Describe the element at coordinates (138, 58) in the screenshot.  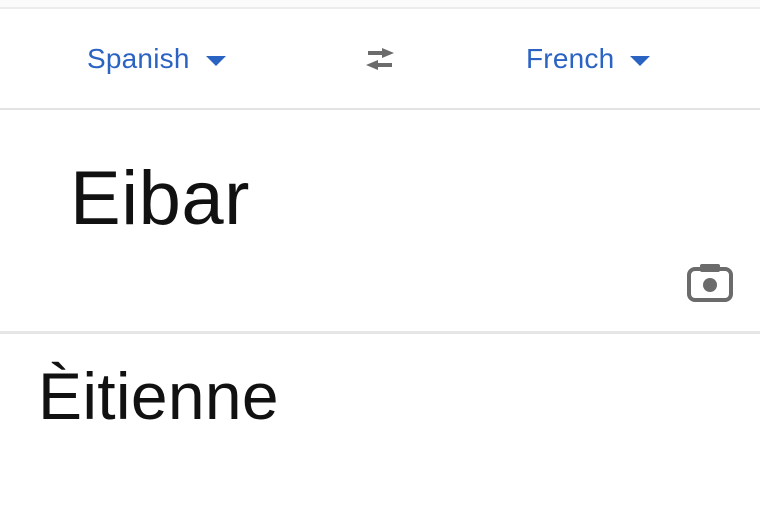
I see `source-language-label: Spanish` at that location.